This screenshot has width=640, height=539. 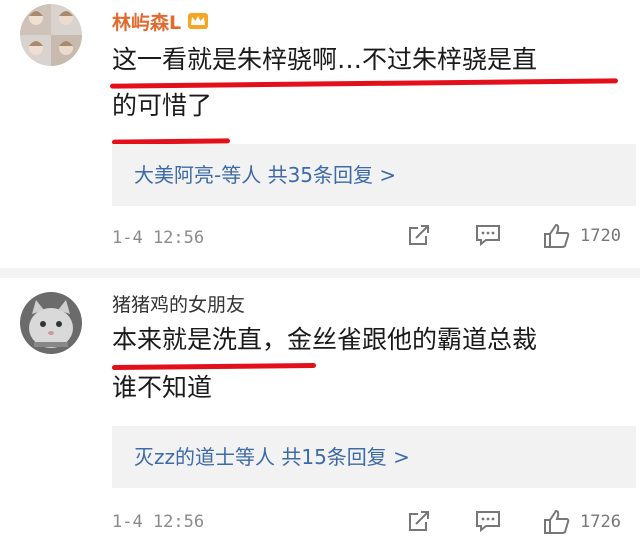 I want to click on like-button: 1720, so click(x=581, y=236).